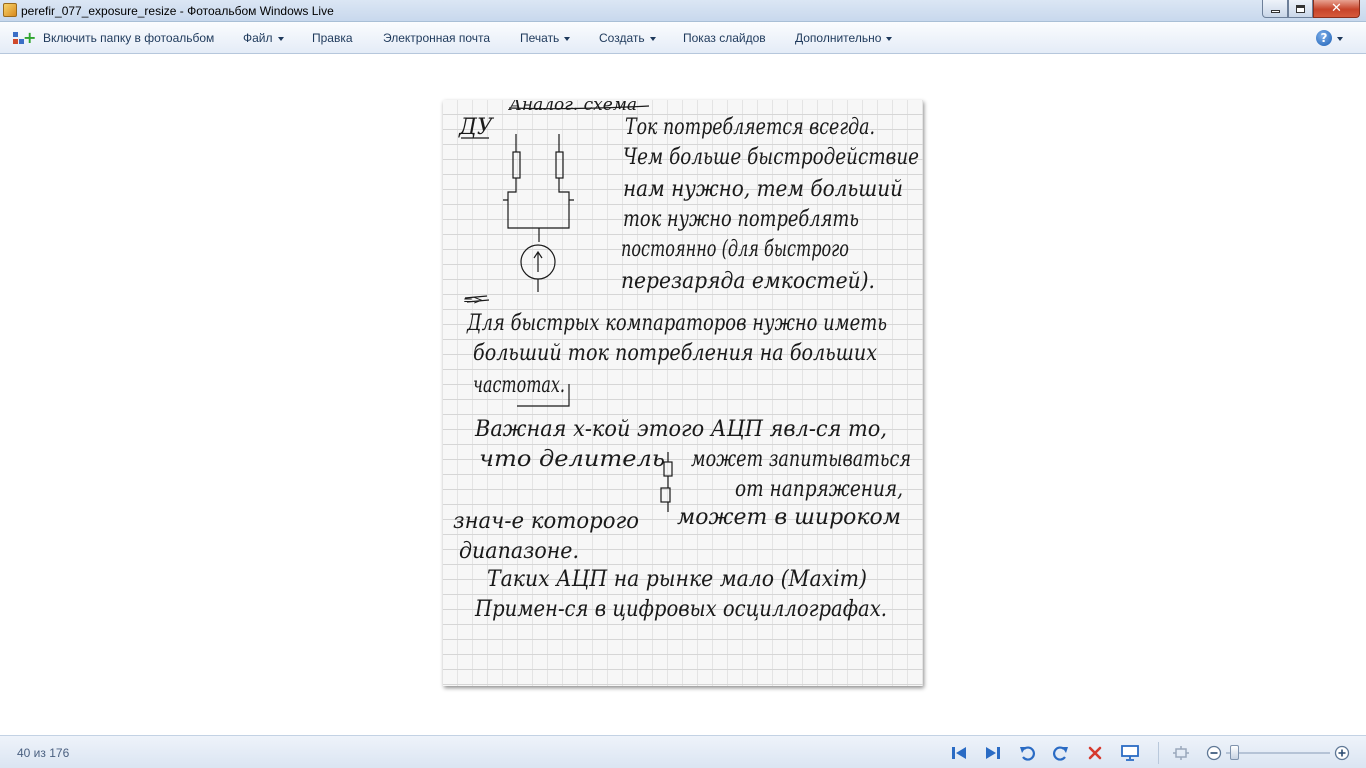 The height and width of the screenshot is (768, 1366). What do you see at coordinates (838, 38) in the screenshot?
I see `extras-menu-label: Дополнительно` at bounding box center [838, 38].